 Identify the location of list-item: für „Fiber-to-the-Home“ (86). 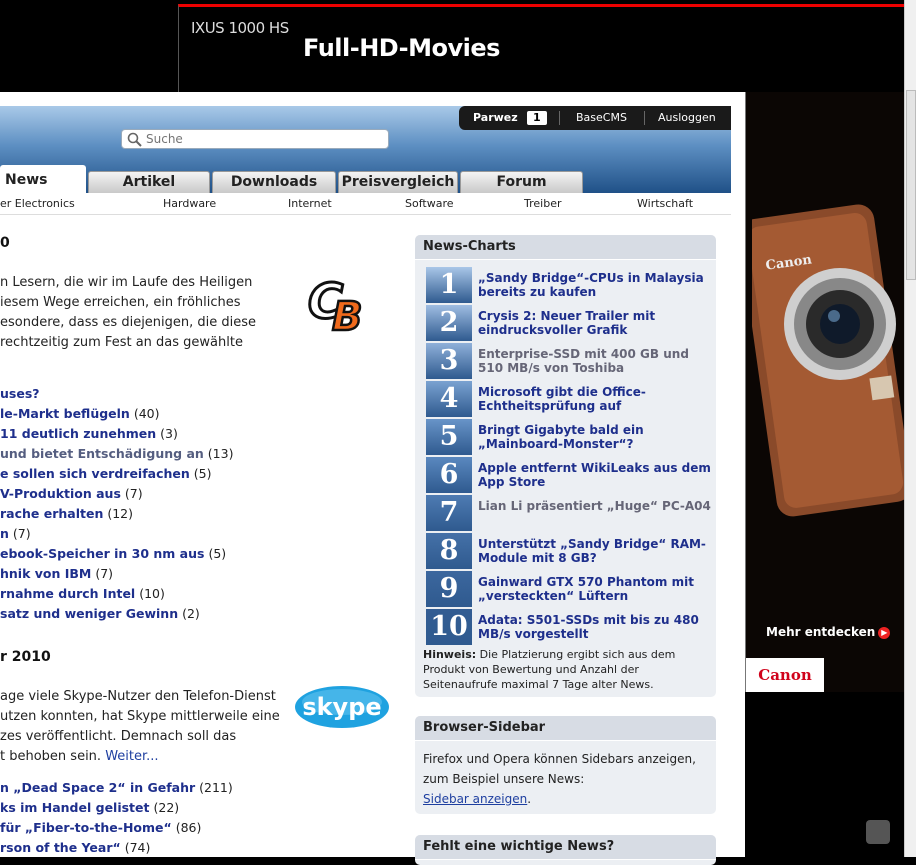
(116, 828).